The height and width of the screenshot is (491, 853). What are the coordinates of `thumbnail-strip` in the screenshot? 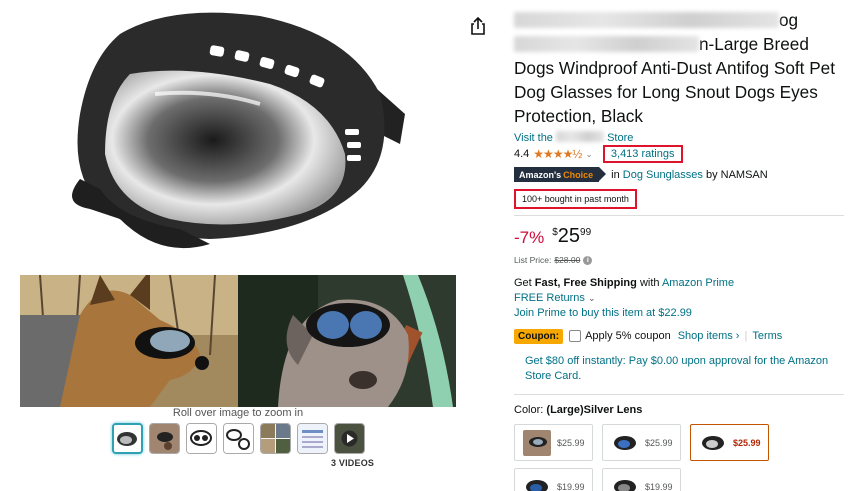 It's located at (238, 438).